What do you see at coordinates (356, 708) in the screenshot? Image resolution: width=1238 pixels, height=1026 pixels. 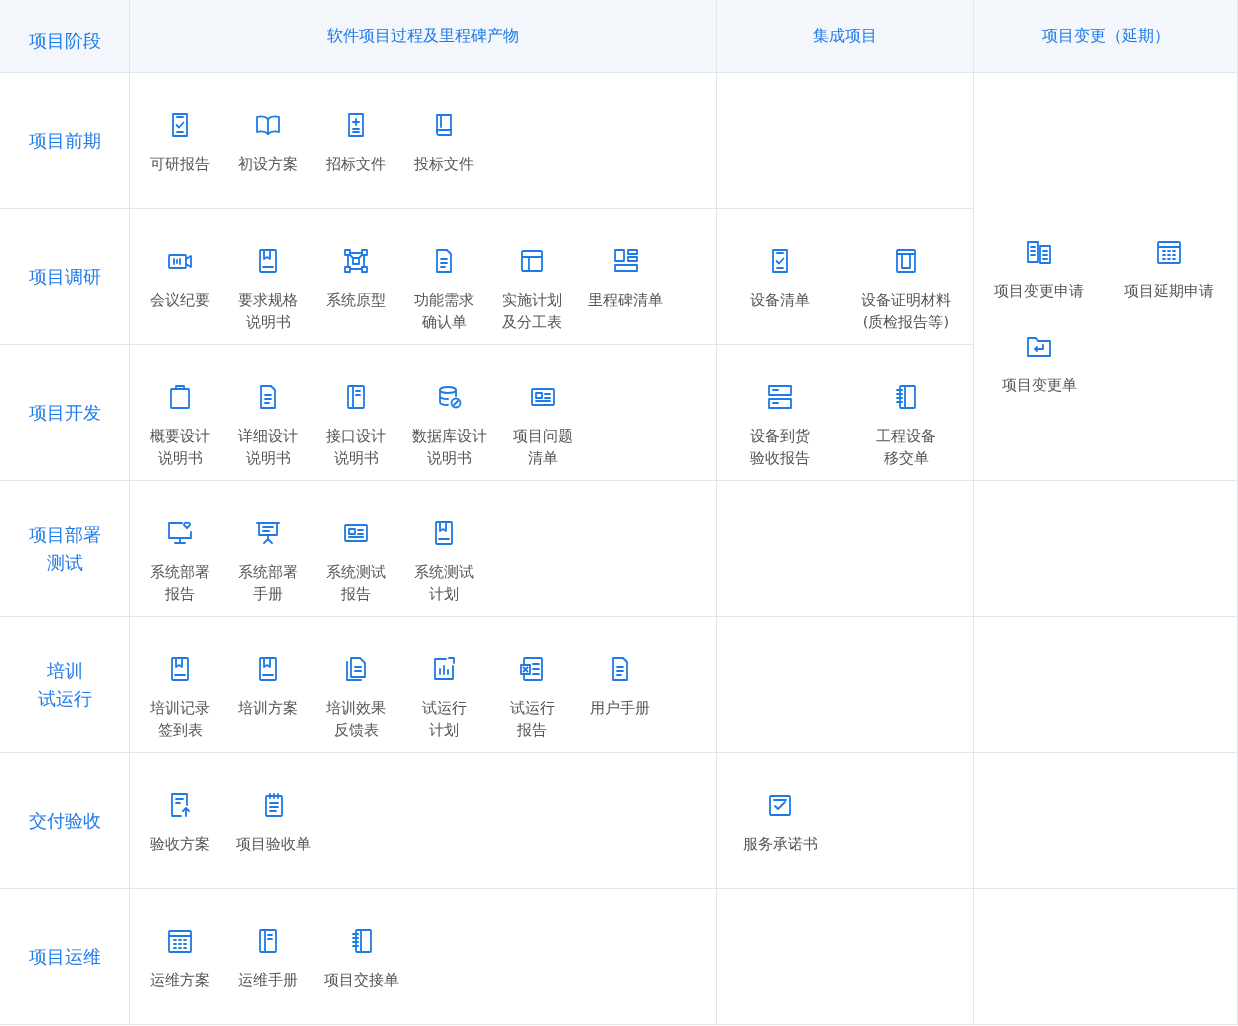 I see `document-link: 培训效果` at bounding box center [356, 708].